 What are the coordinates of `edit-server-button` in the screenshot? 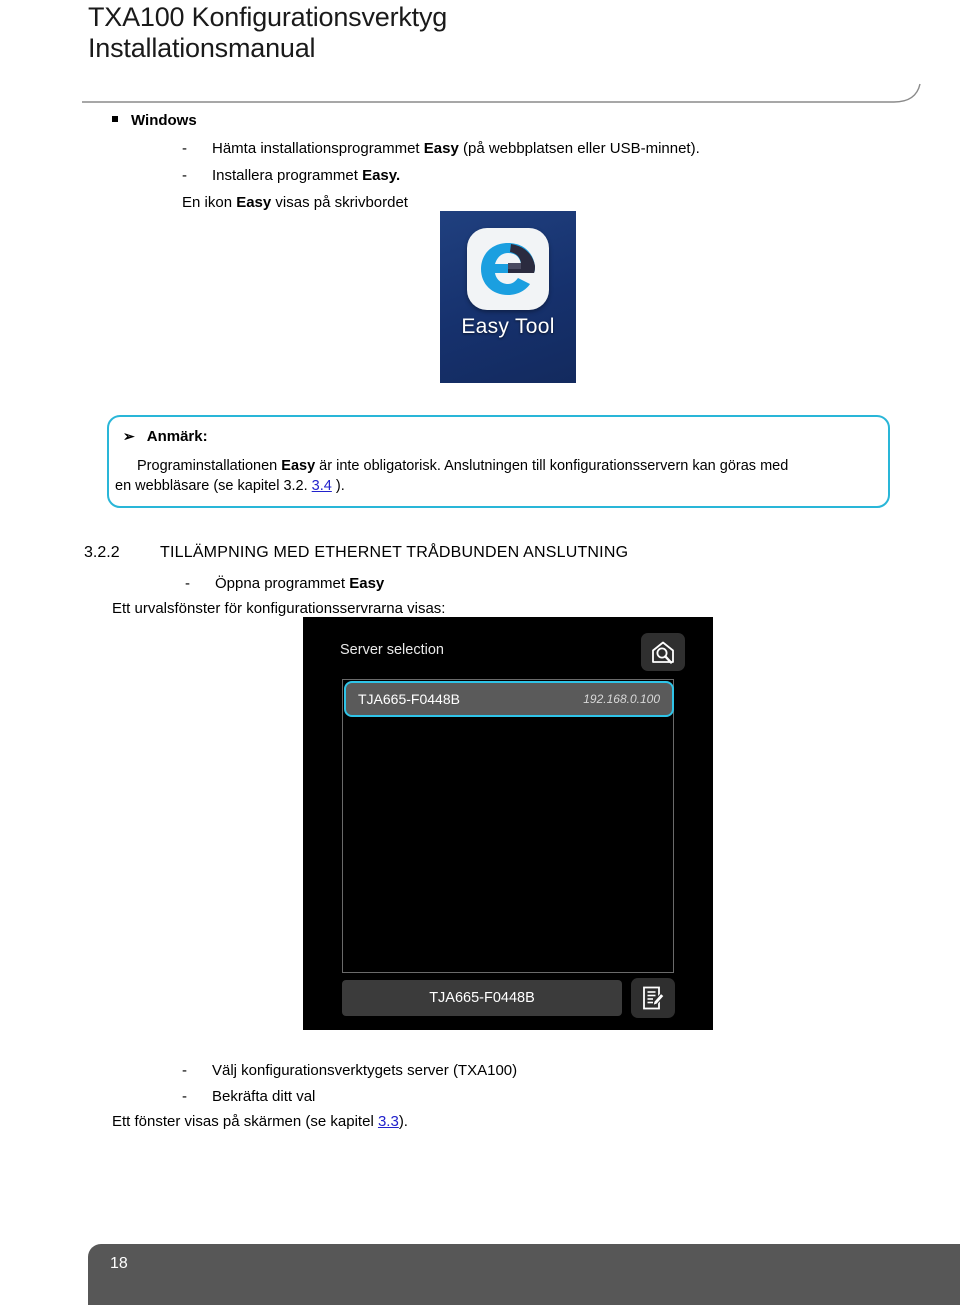 It's located at (653, 998).